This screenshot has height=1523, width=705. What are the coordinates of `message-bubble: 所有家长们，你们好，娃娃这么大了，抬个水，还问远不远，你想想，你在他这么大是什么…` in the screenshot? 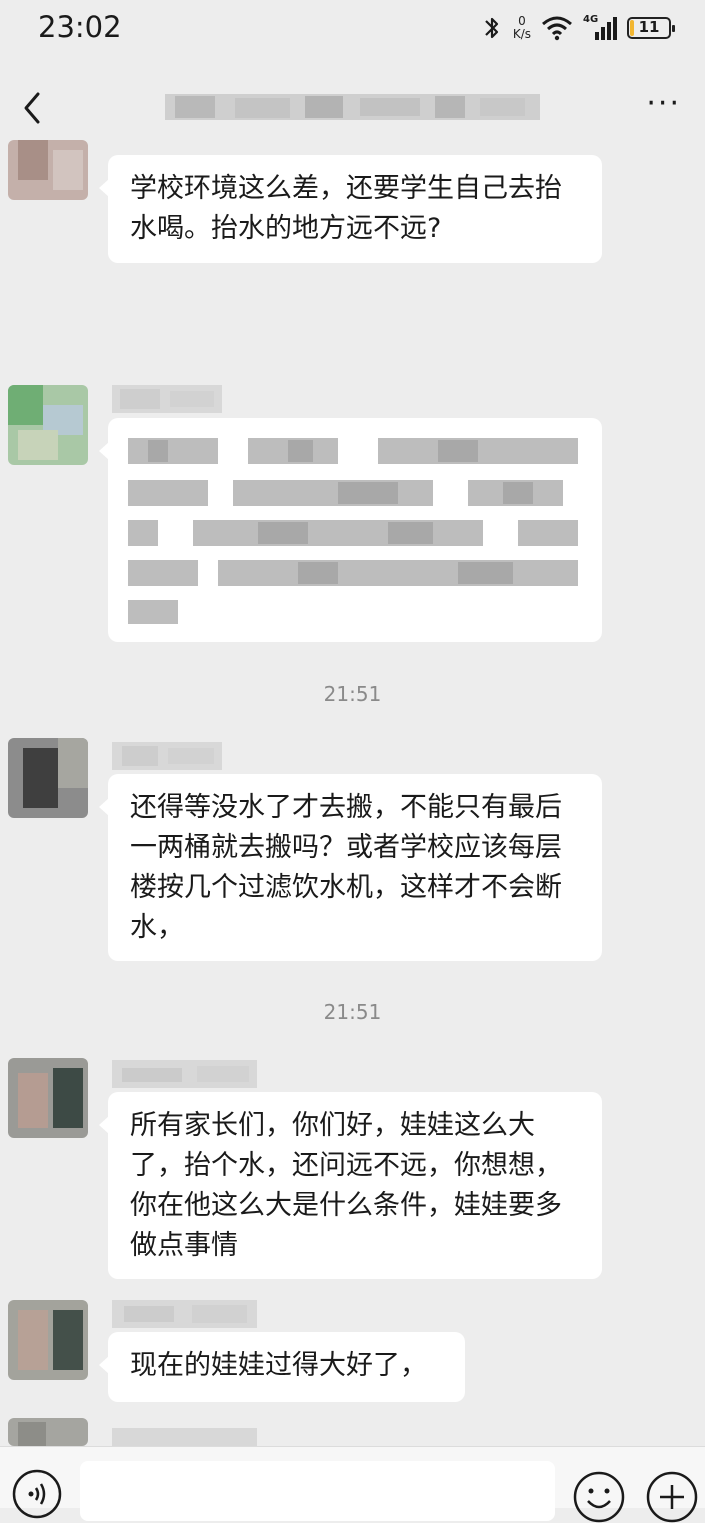 It's located at (350, 1185).